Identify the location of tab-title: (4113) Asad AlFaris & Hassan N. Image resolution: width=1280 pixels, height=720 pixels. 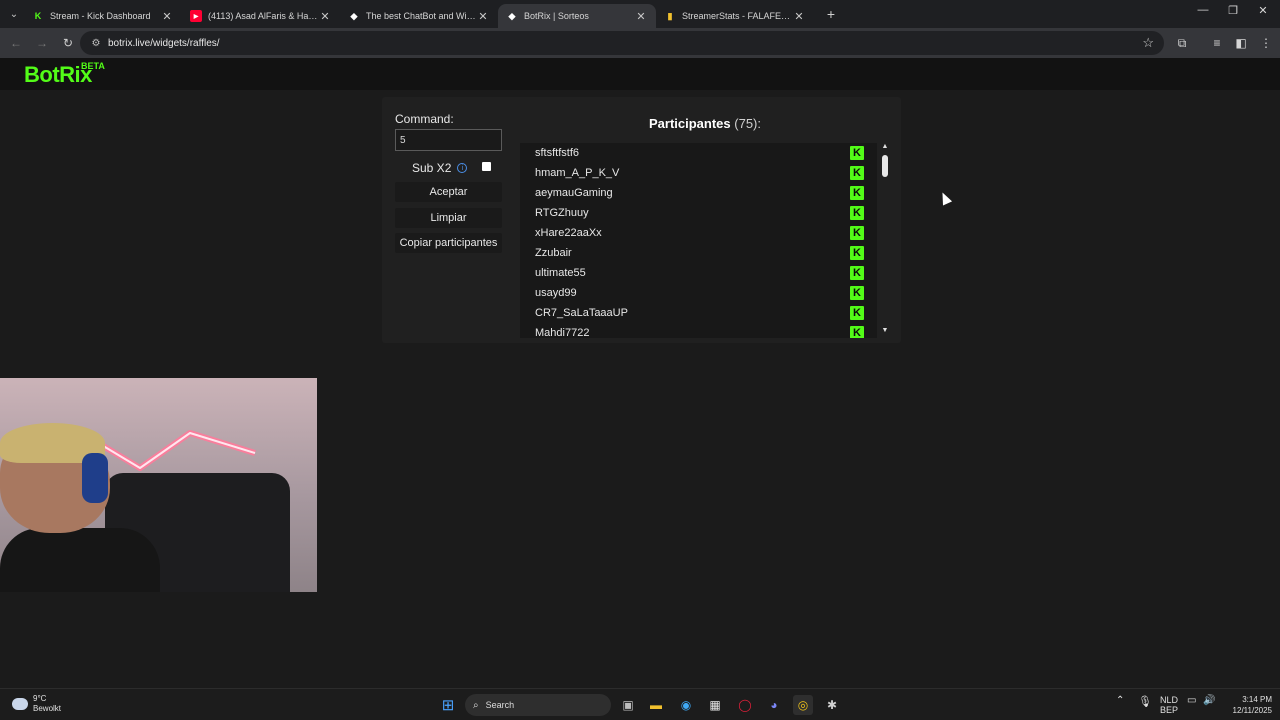
(263, 16).